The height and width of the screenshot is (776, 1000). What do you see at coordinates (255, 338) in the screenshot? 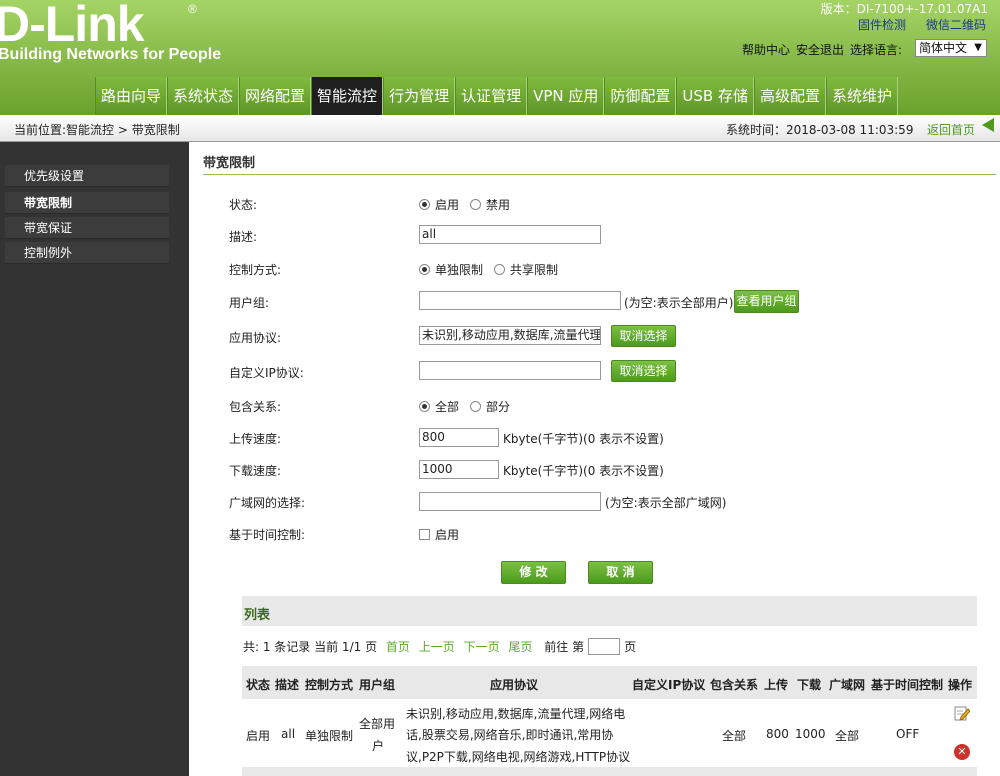
I see `app-protocol-label: 应用协议:` at bounding box center [255, 338].